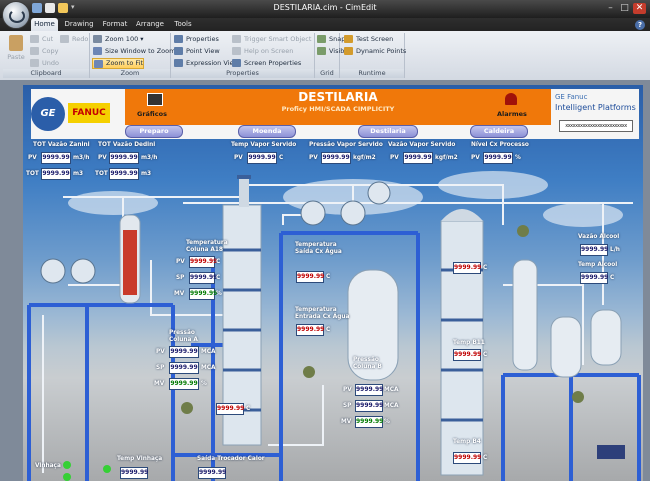 The height and width of the screenshot is (481, 650). What do you see at coordinates (118, 63) in the screenshot?
I see `zoom-to-fit-button: Zoom to Fit` at bounding box center [118, 63].